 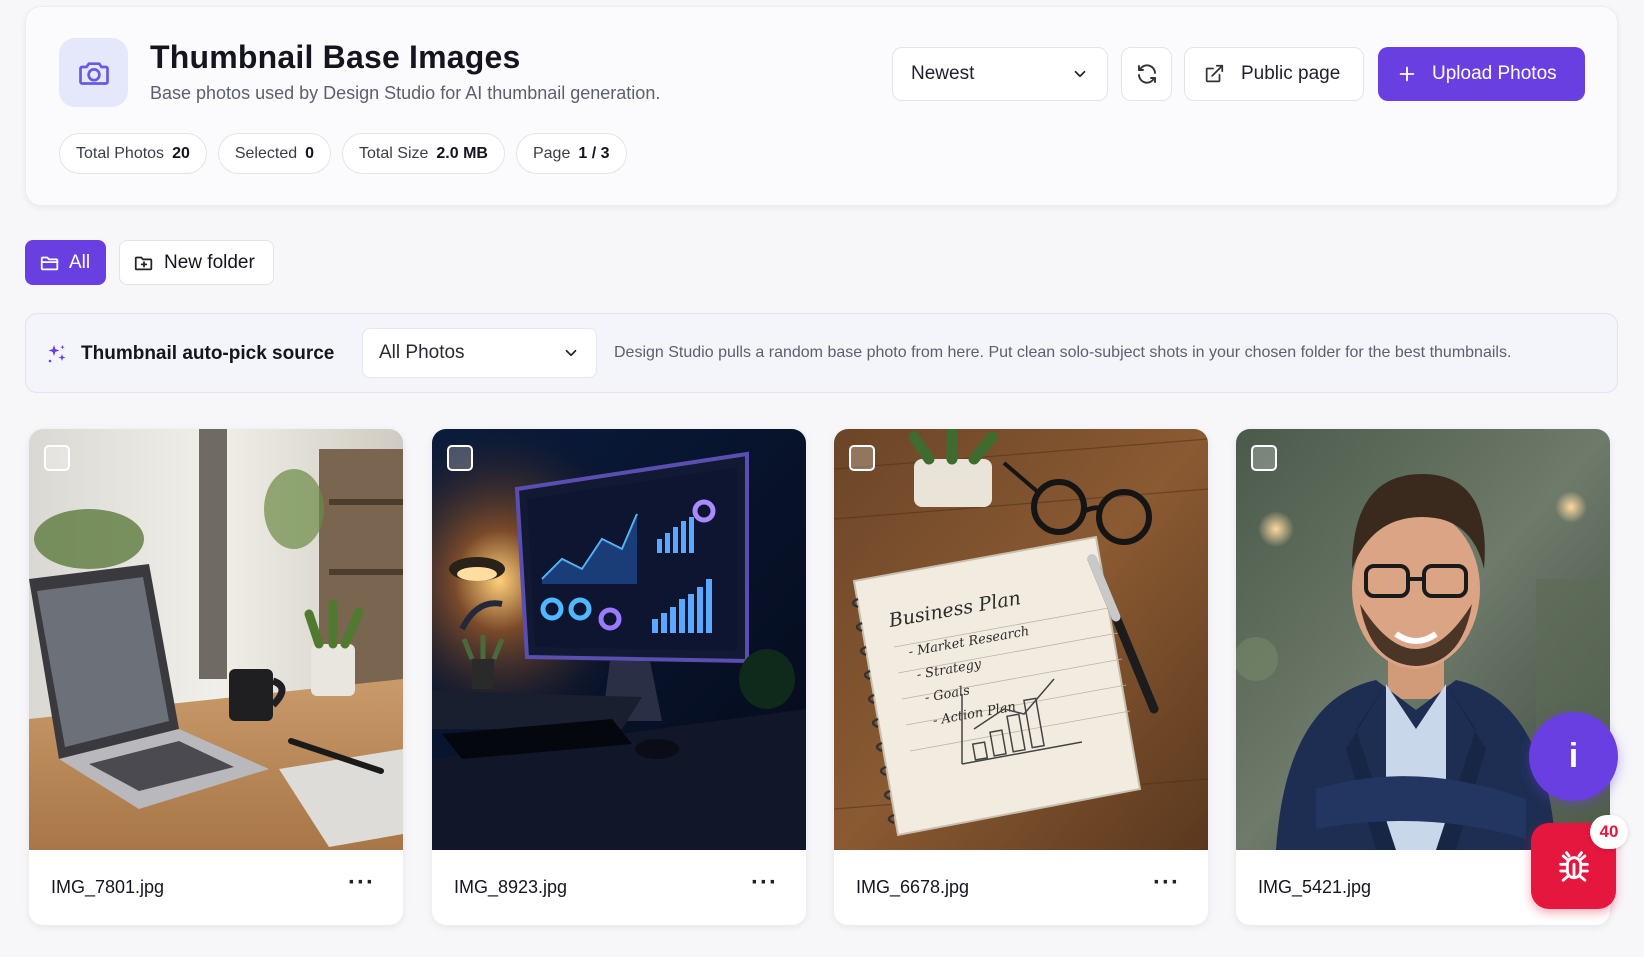 What do you see at coordinates (1214, 73) in the screenshot?
I see `external-link-icon` at bounding box center [1214, 73].